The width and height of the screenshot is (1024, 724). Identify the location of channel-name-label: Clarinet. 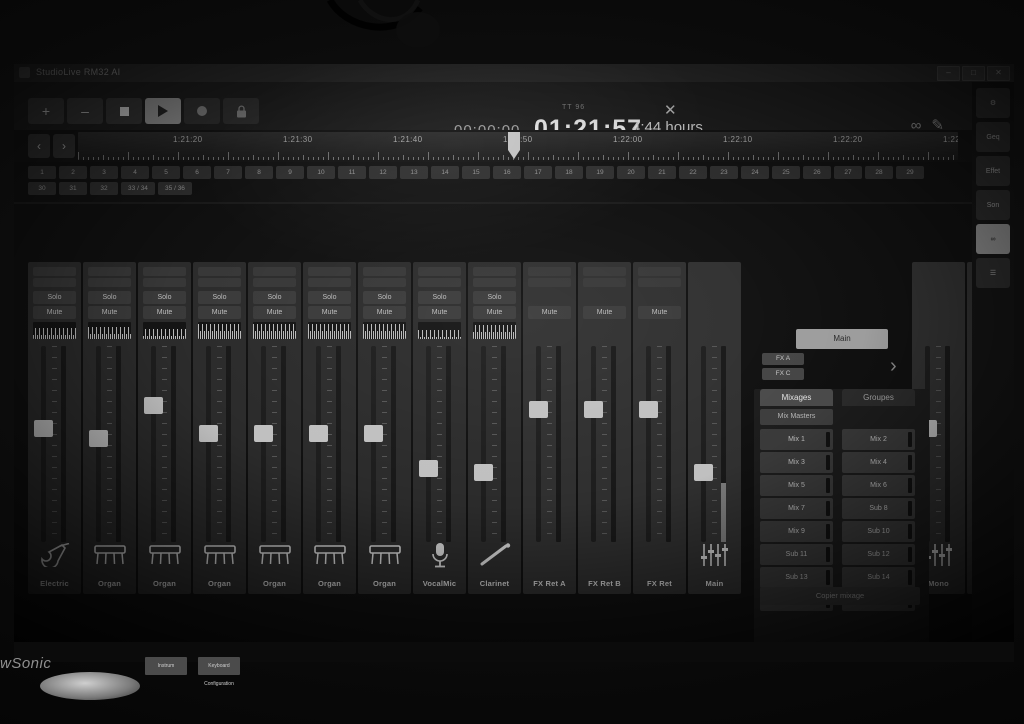
(494, 583).